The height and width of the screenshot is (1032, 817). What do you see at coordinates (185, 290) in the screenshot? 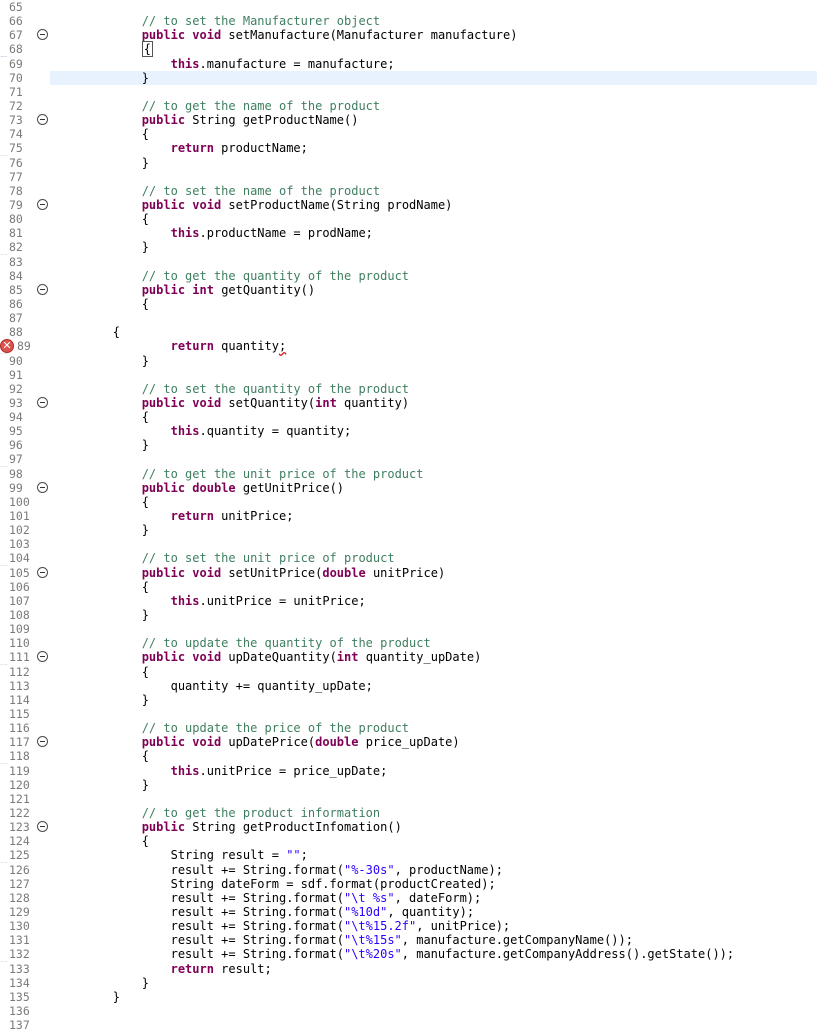
I see `code-text: public int getQuantity()` at bounding box center [185, 290].